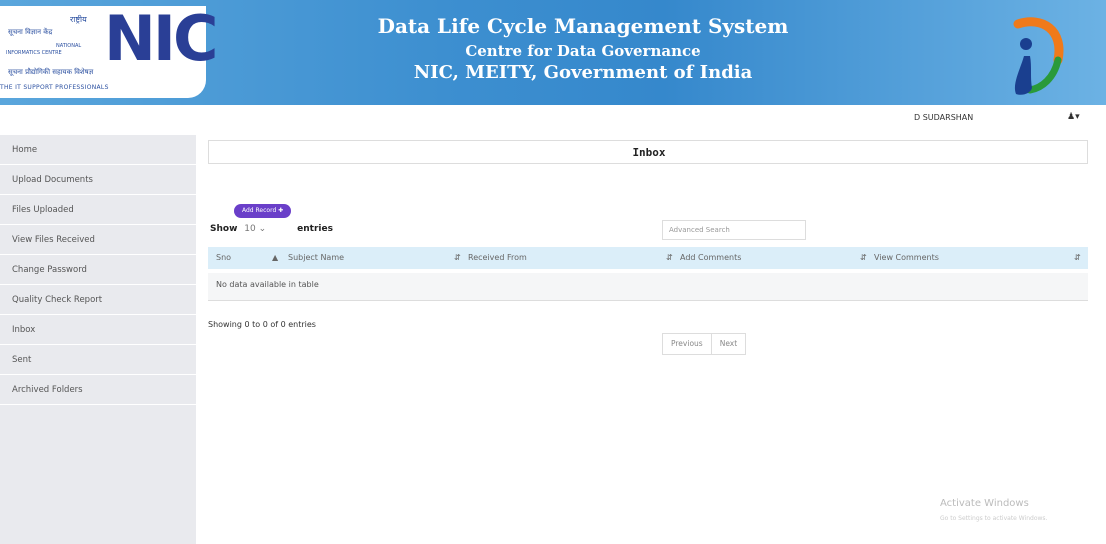 This screenshot has width=1106, height=544. Describe the element at coordinates (710, 257) in the screenshot. I see `column-header-add-comments: Add Comments` at that location.